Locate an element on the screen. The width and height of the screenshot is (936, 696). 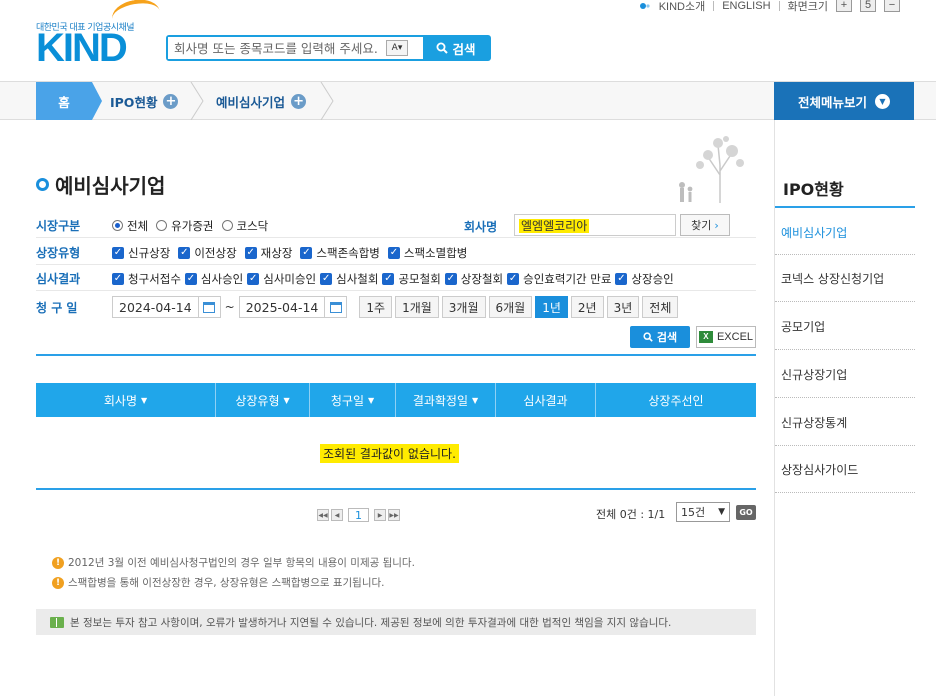
first-page-icon: ◀◀ is located at coordinates (323, 515).